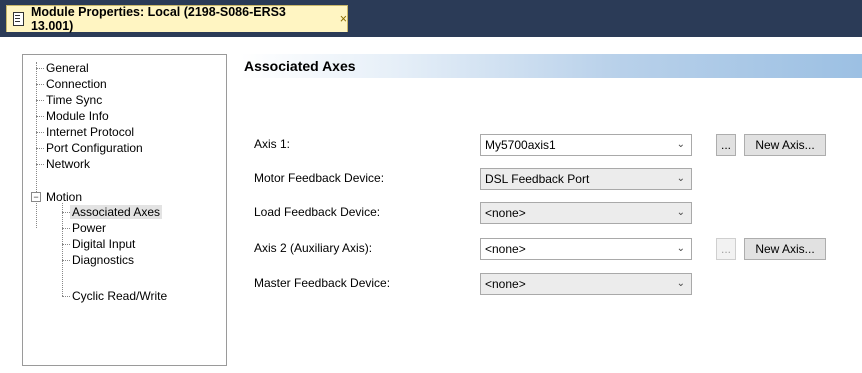 The height and width of the screenshot is (373, 862). What do you see at coordinates (64, 197) in the screenshot?
I see `tree-item-motion: Motion` at bounding box center [64, 197].